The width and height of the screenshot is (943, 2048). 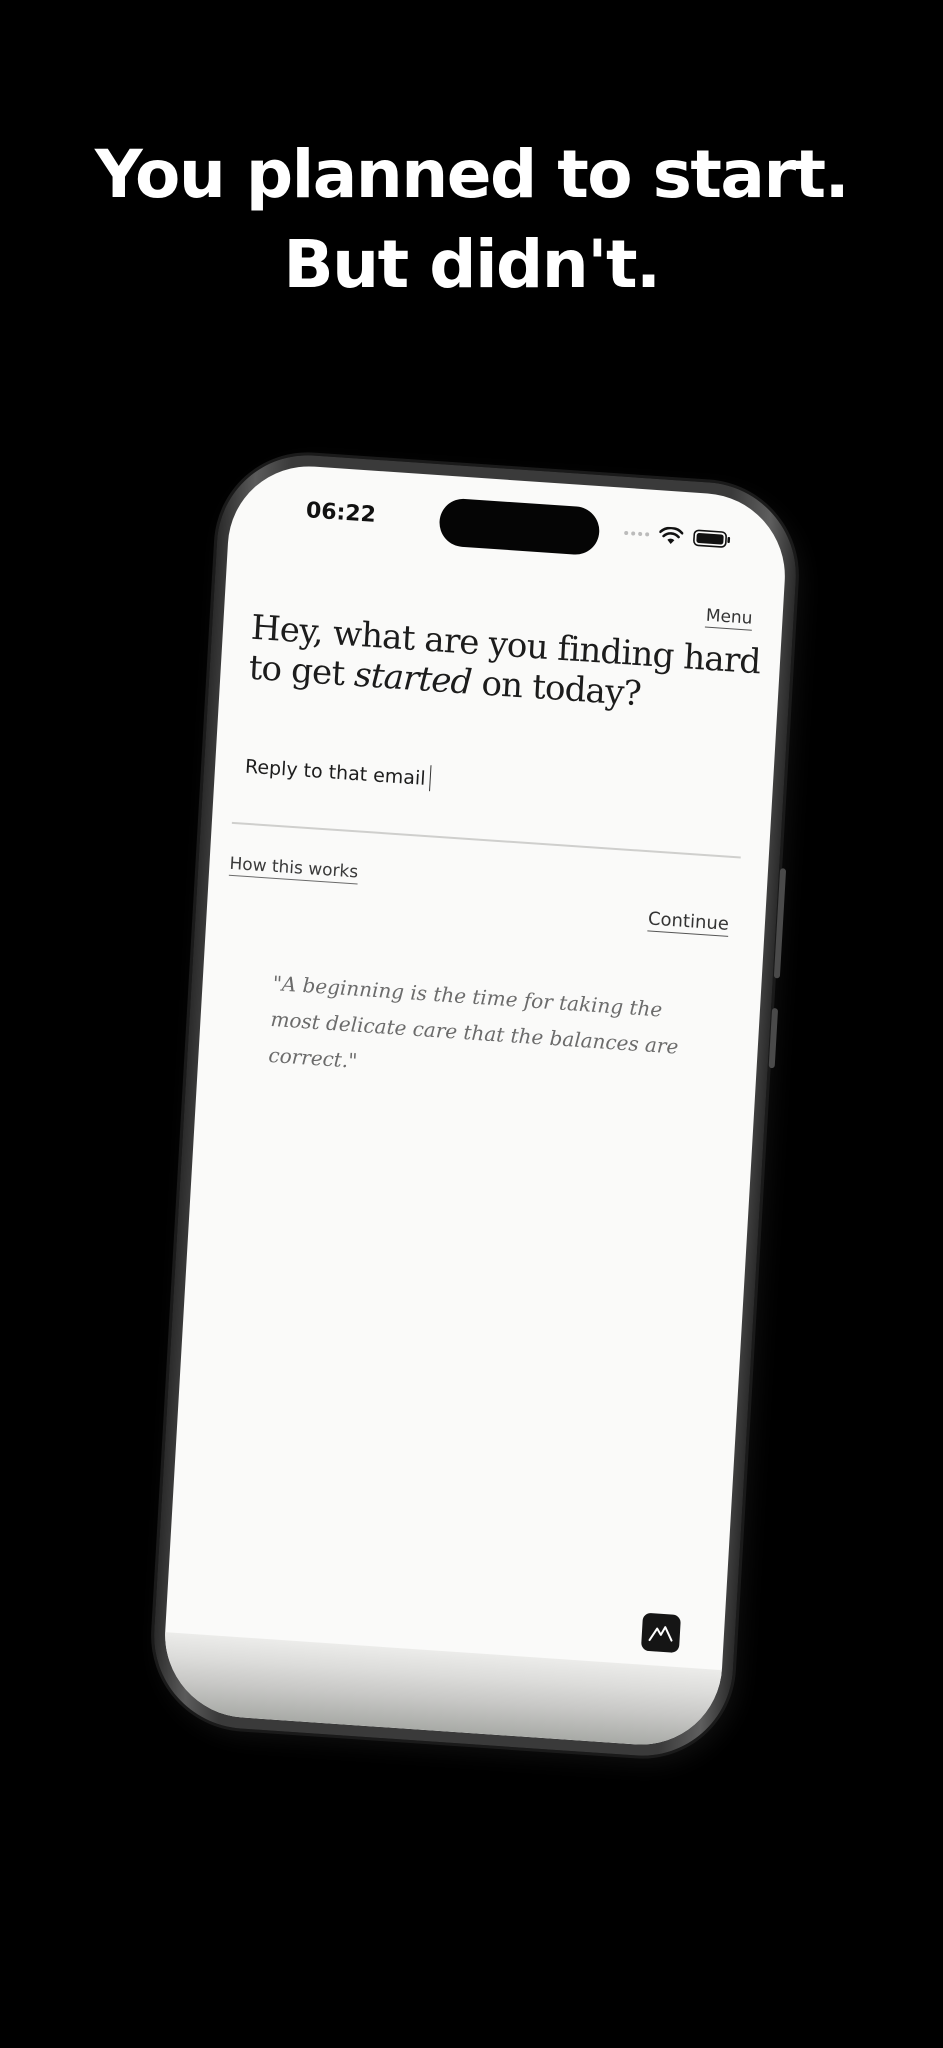 What do you see at coordinates (471, 220) in the screenshot?
I see `headline: You planned to start. But didn't.` at bounding box center [471, 220].